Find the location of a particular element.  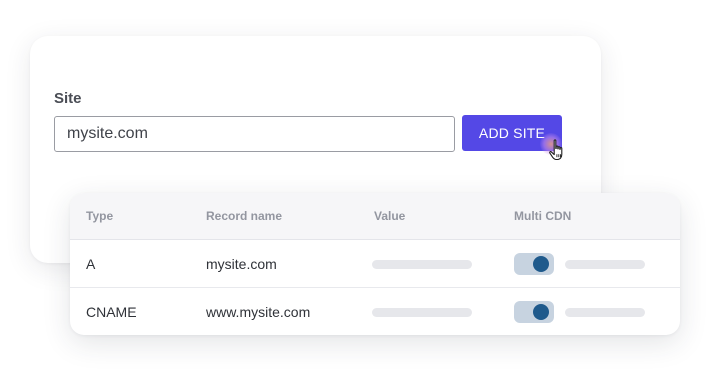

table-row: CNAME www.mysite.com is located at coordinates (375, 311).